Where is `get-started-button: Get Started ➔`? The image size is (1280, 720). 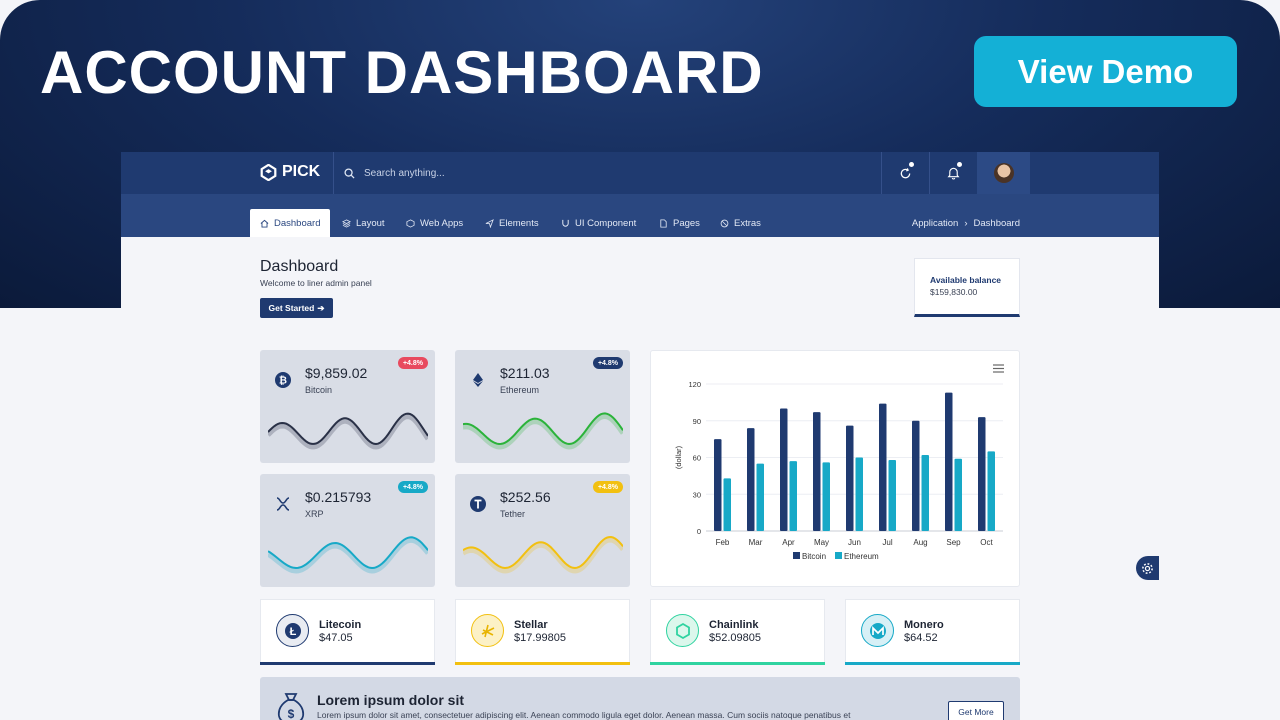 get-started-button: Get Started ➔ is located at coordinates (296, 308).